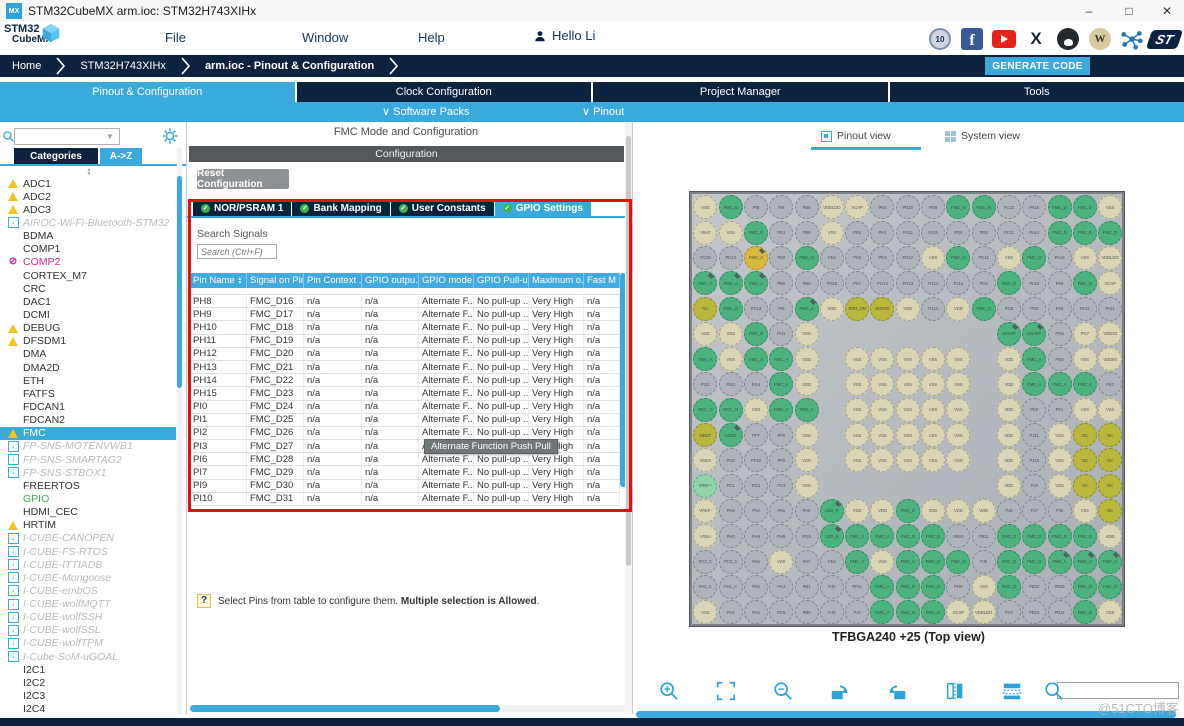  Describe the element at coordinates (1008, 232) in the screenshot. I see `bga-pin-pc11: PC11` at that location.